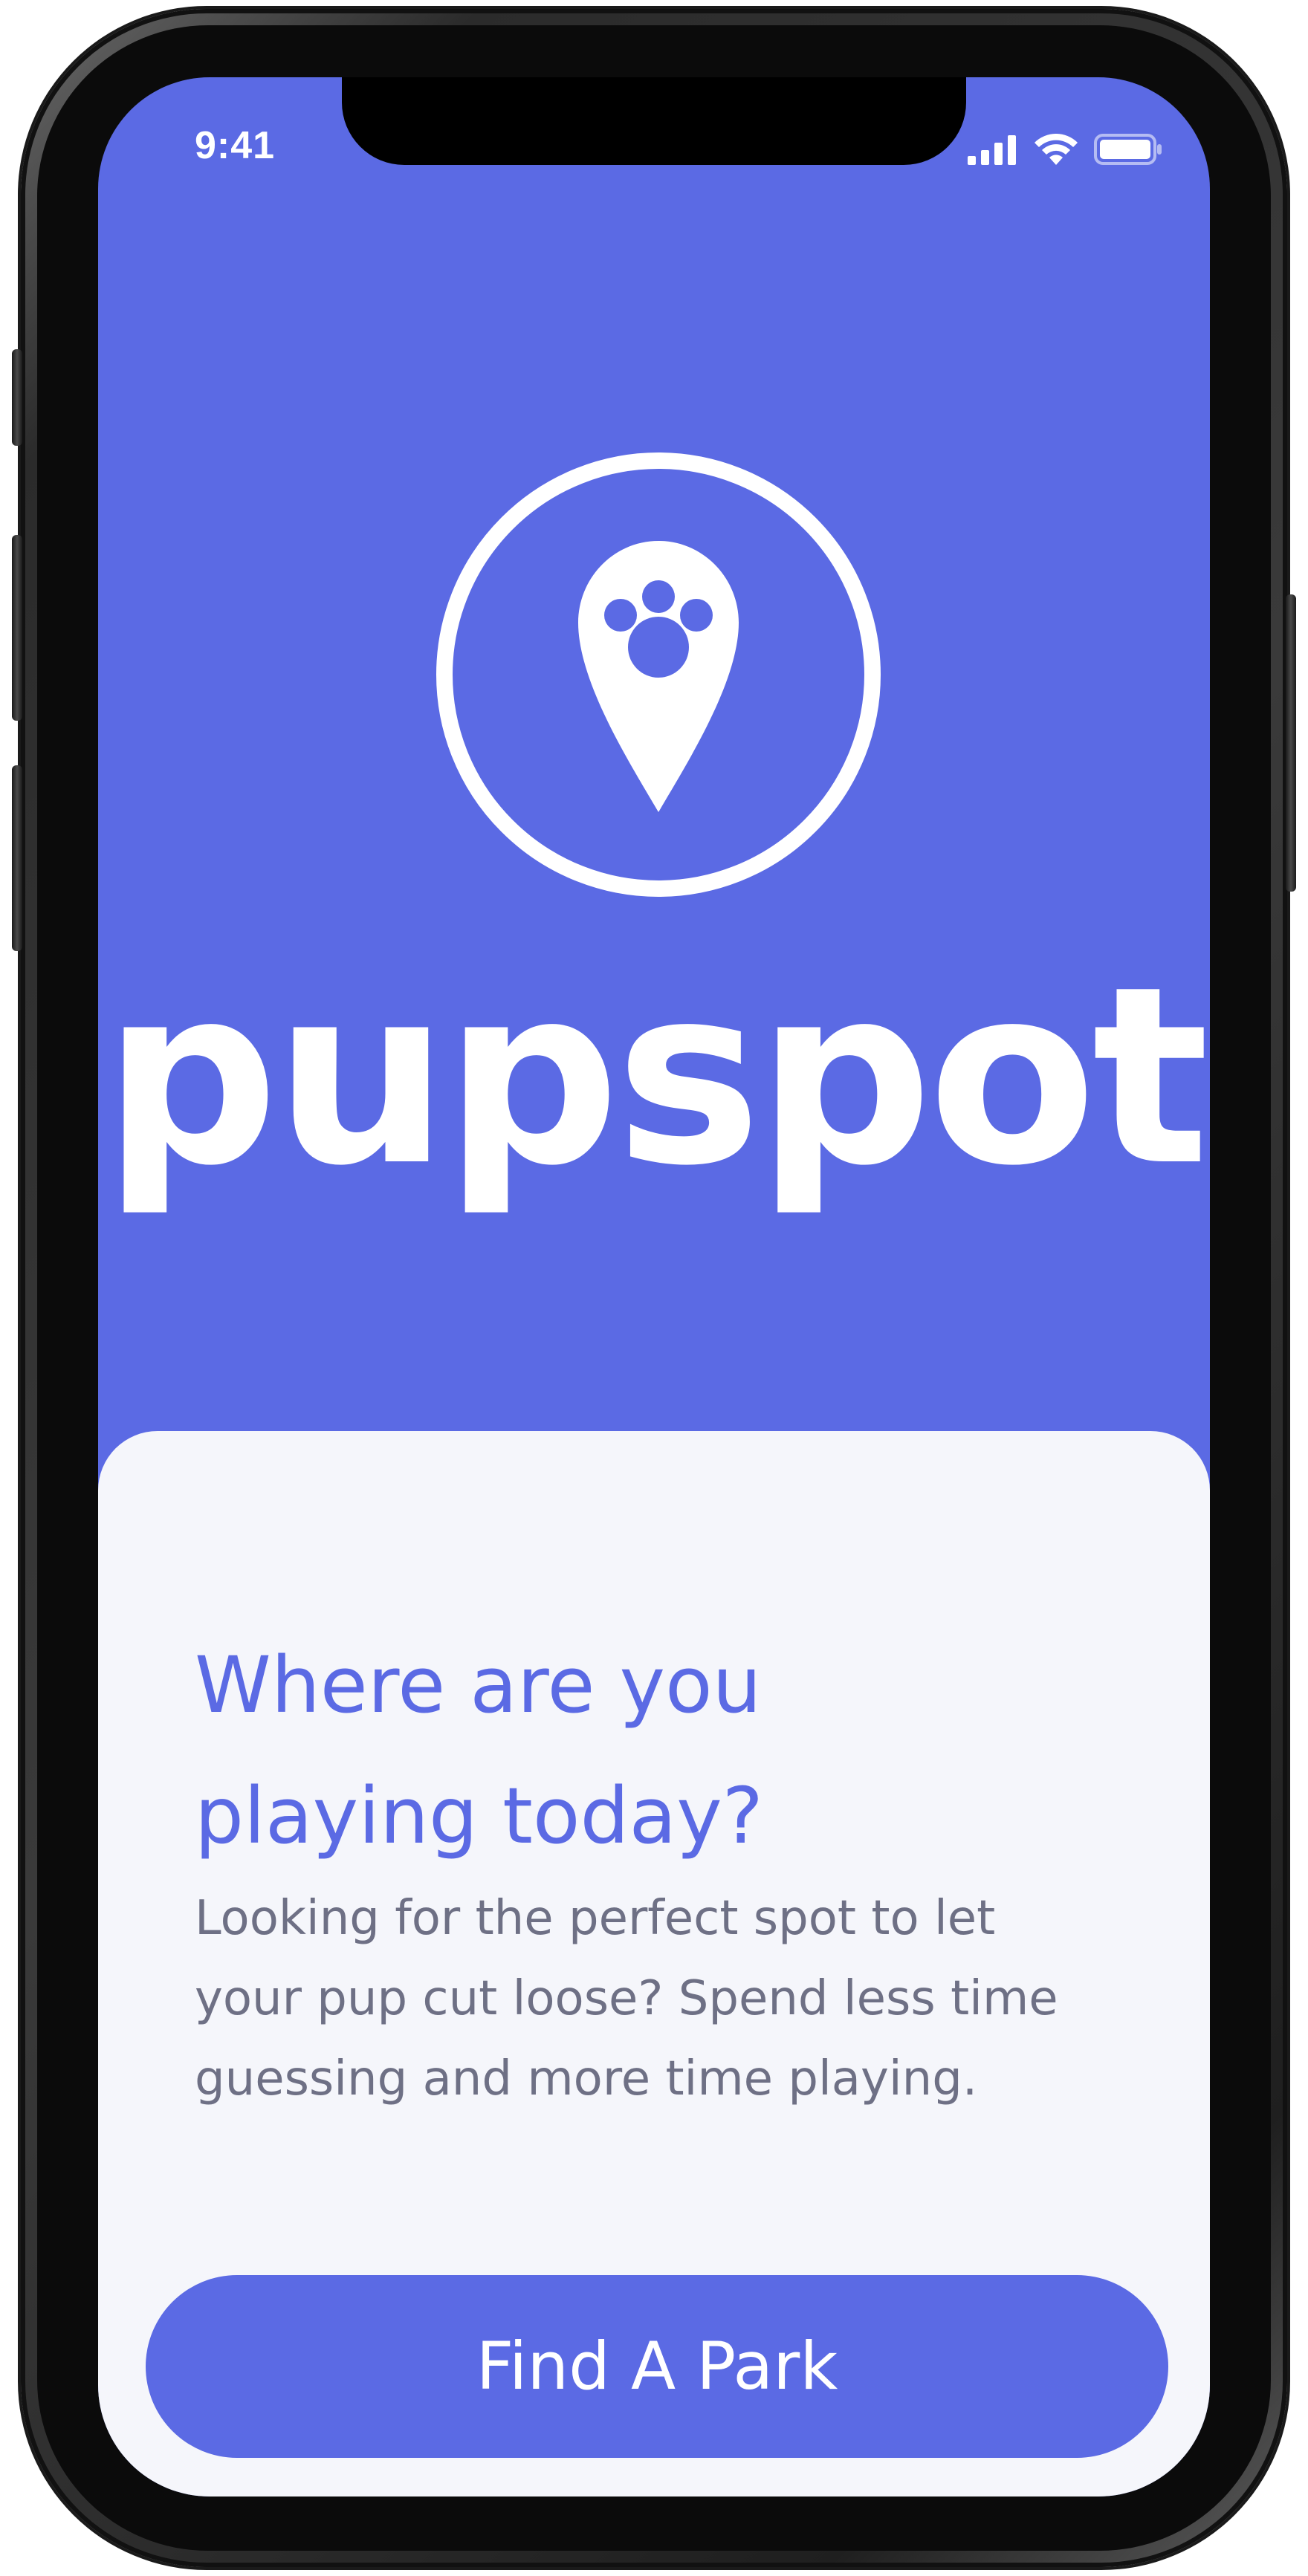 The height and width of the screenshot is (2576, 1308). What do you see at coordinates (657, 2366) in the screenshot?
I see `find-a-park-button: Find A Park` at bounding box center [657, 2366].